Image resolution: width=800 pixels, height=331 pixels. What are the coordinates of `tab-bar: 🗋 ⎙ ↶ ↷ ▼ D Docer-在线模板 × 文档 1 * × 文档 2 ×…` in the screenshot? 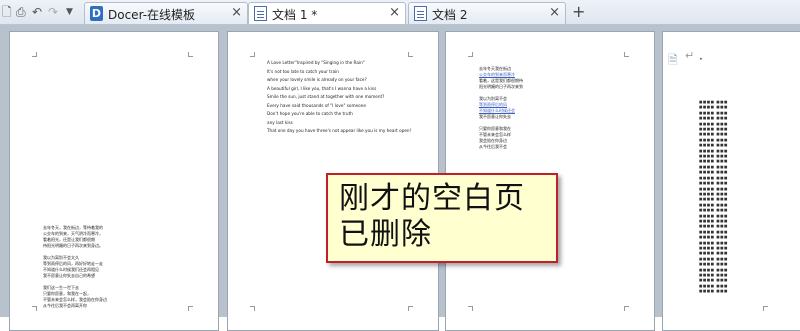 It's located at (400, 12).